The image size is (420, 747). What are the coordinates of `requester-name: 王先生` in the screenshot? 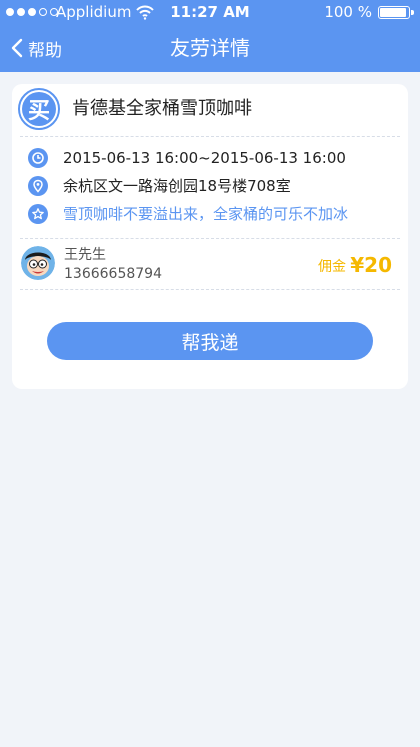 It's located at (85, 255).